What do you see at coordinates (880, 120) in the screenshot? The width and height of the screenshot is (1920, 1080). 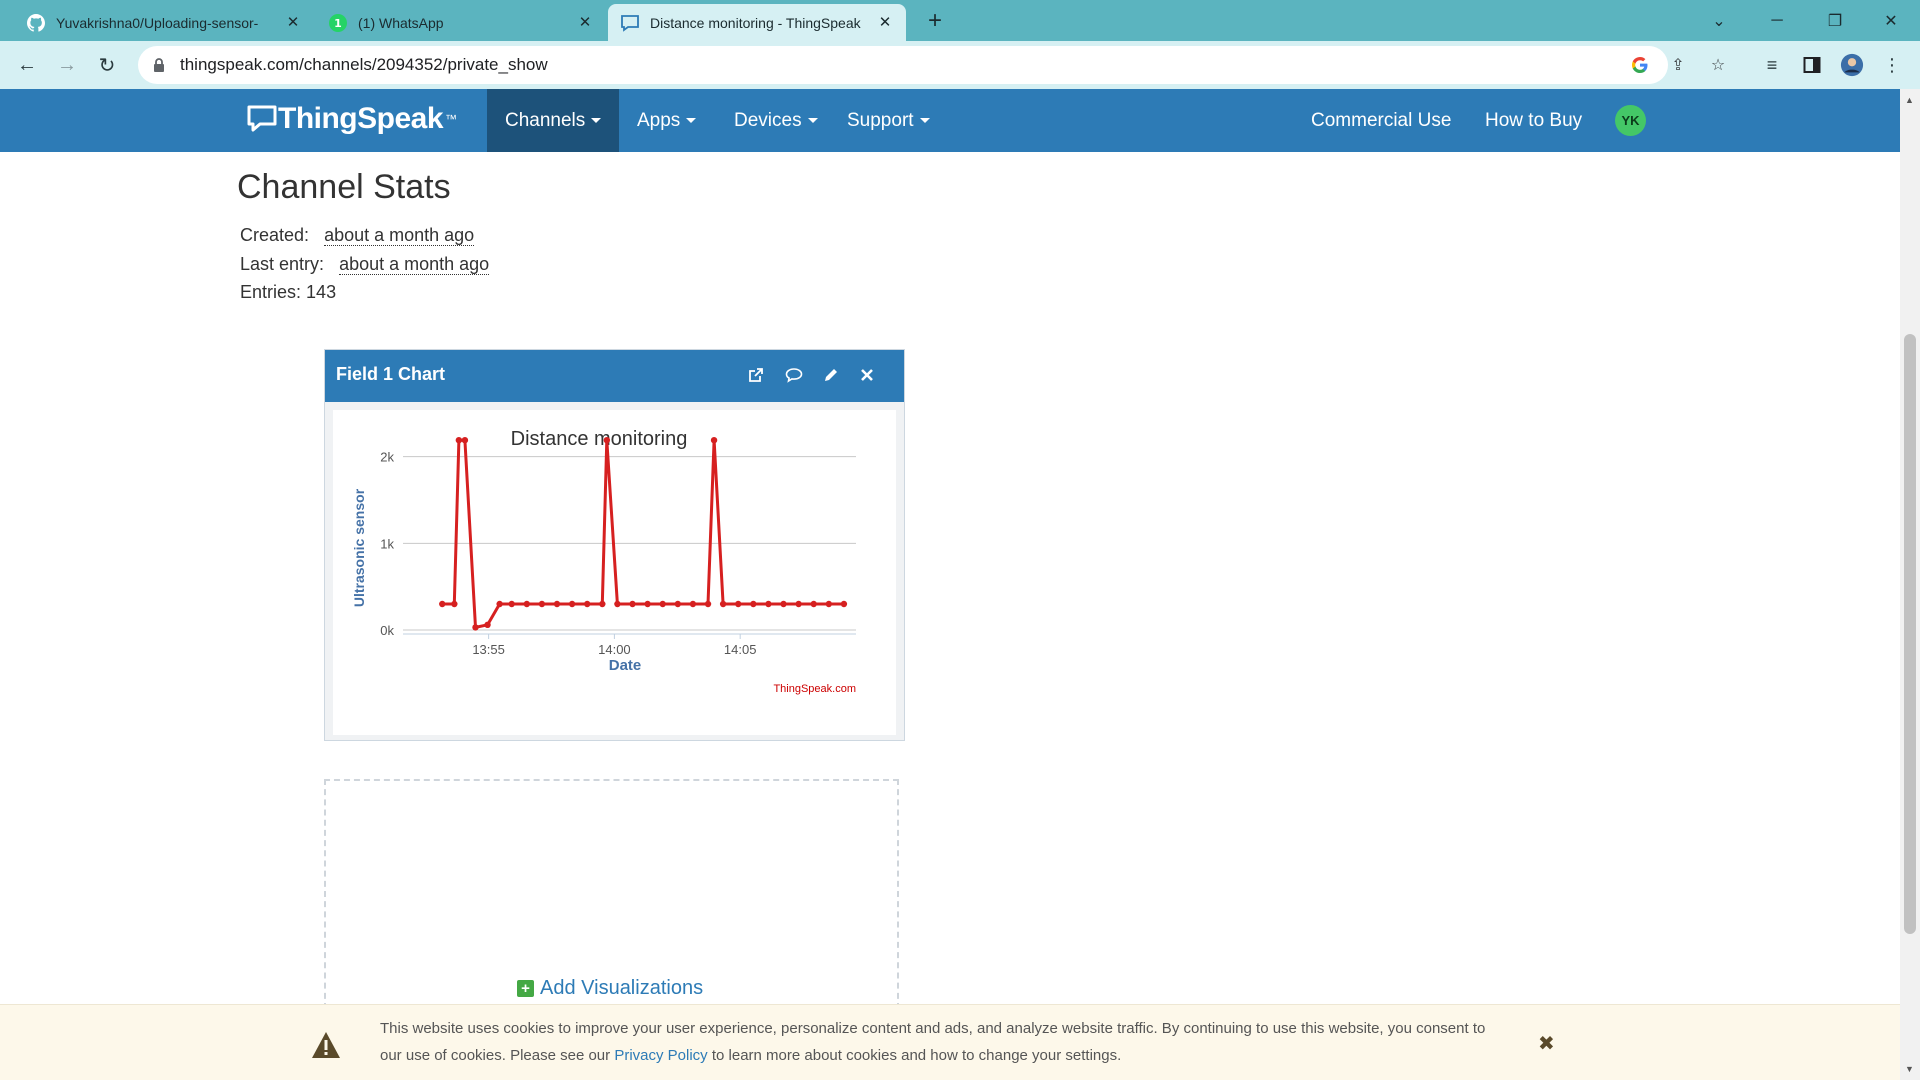 I see `nav-label: Support` at bounding box center [880, 120].